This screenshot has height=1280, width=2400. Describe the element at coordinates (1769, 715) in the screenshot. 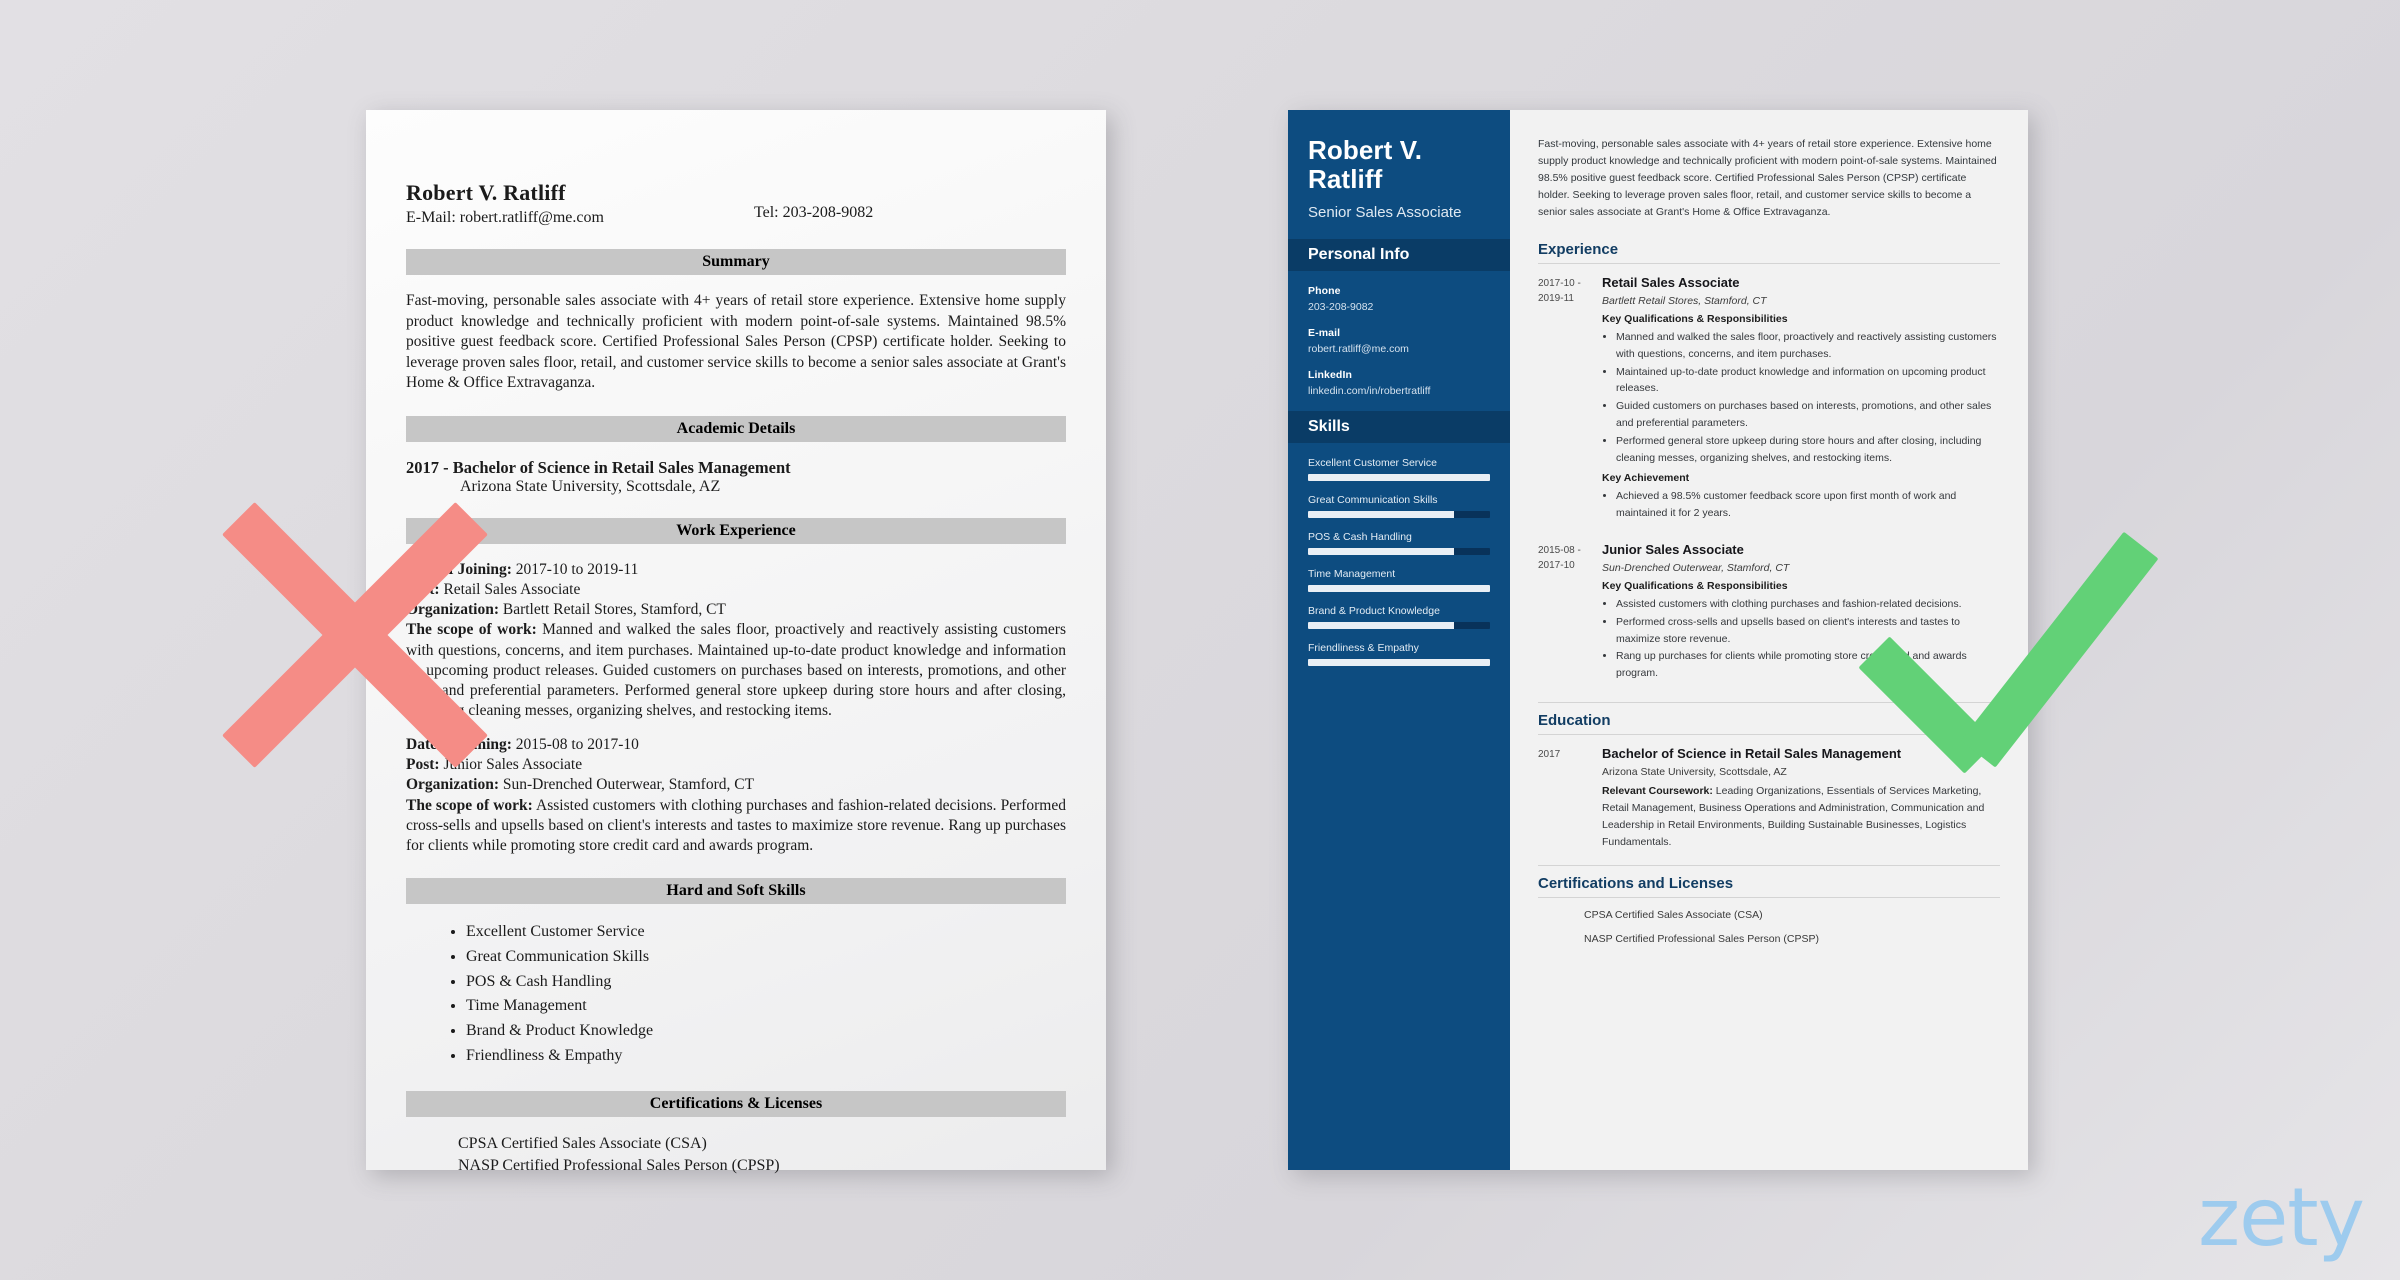

I see `good-education-heading: Education` at that location.